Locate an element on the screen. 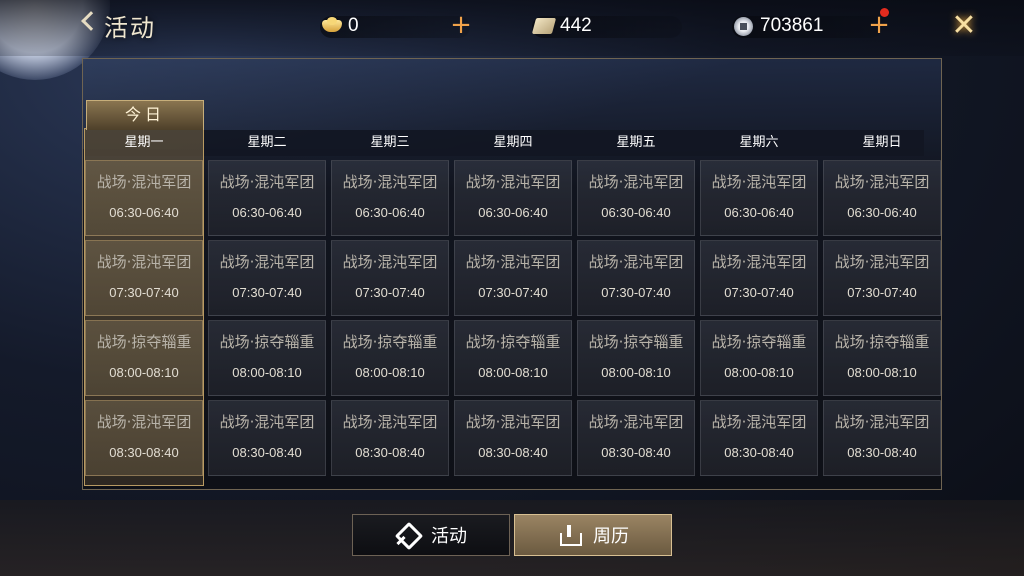 The height and width of the screenshot is (576, 1024). day-header: 星期四 is located at coordinates (513, 142).